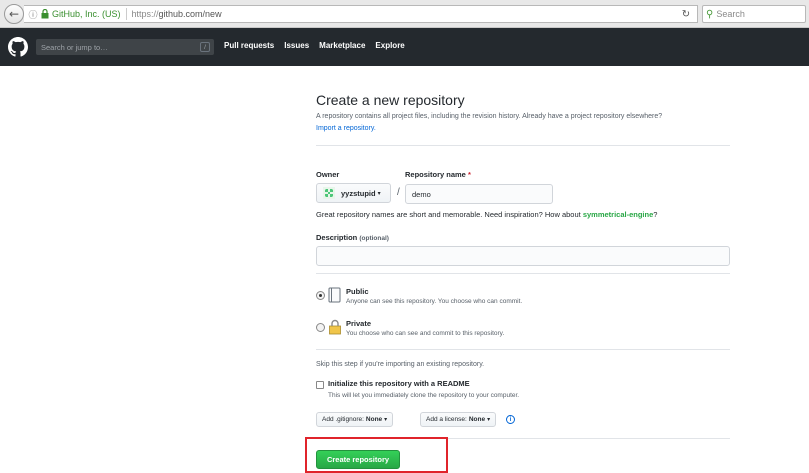 This screenshot has height=473, width=809. Describe the element at coordinates (389, 45) in the screenshot. I see `nav-explore: Explore` at that location.